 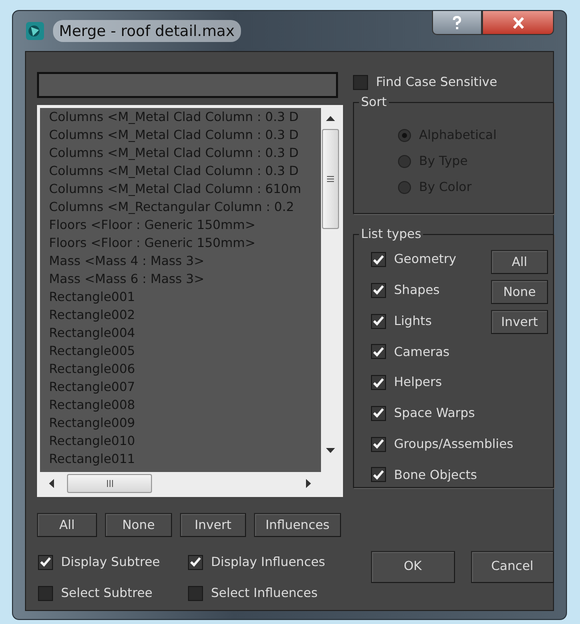 I want to click on type-button: All, so click(x=519, y=262).